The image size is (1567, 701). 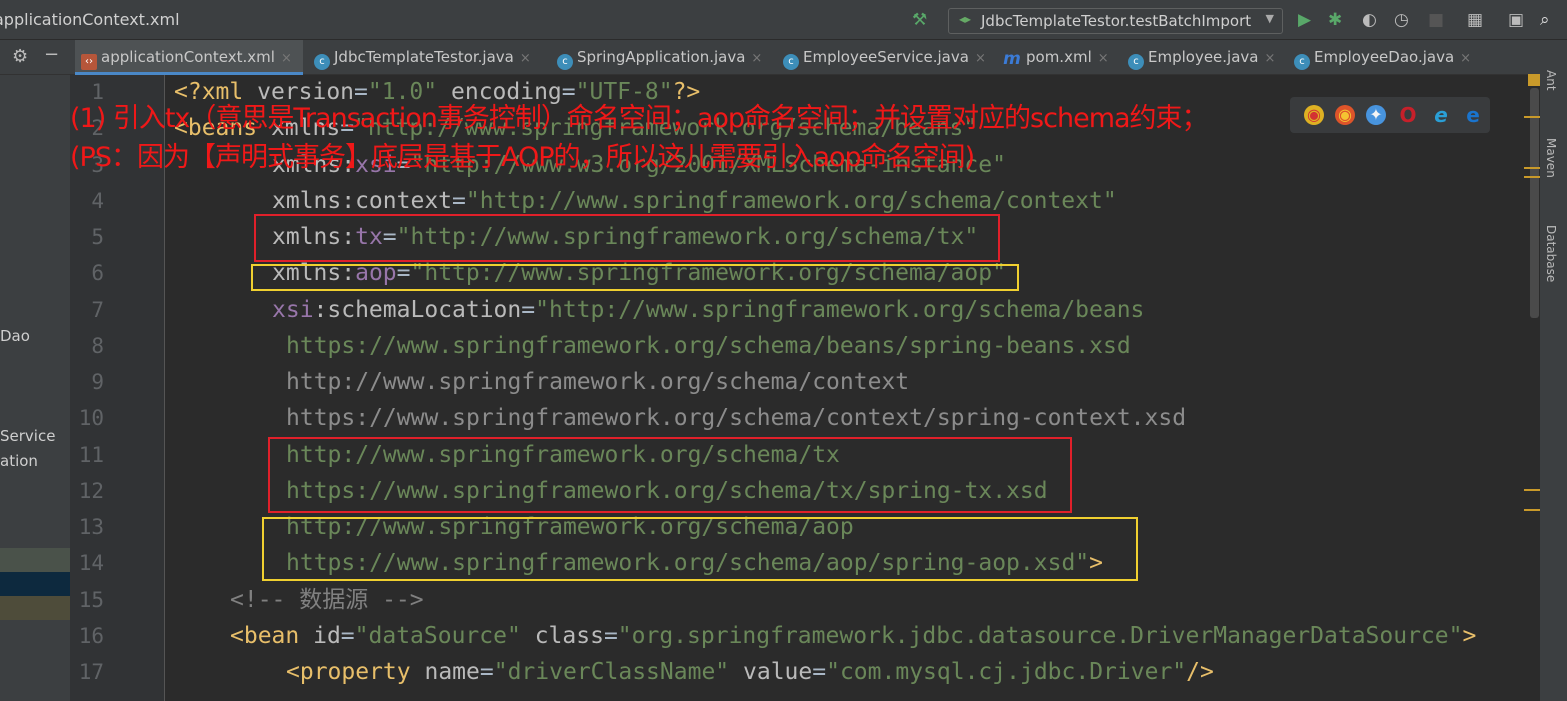 I want to click on run-configuration-label: JdbcTemplateTestor.testBatchImport, so click(x=1116, y=21).